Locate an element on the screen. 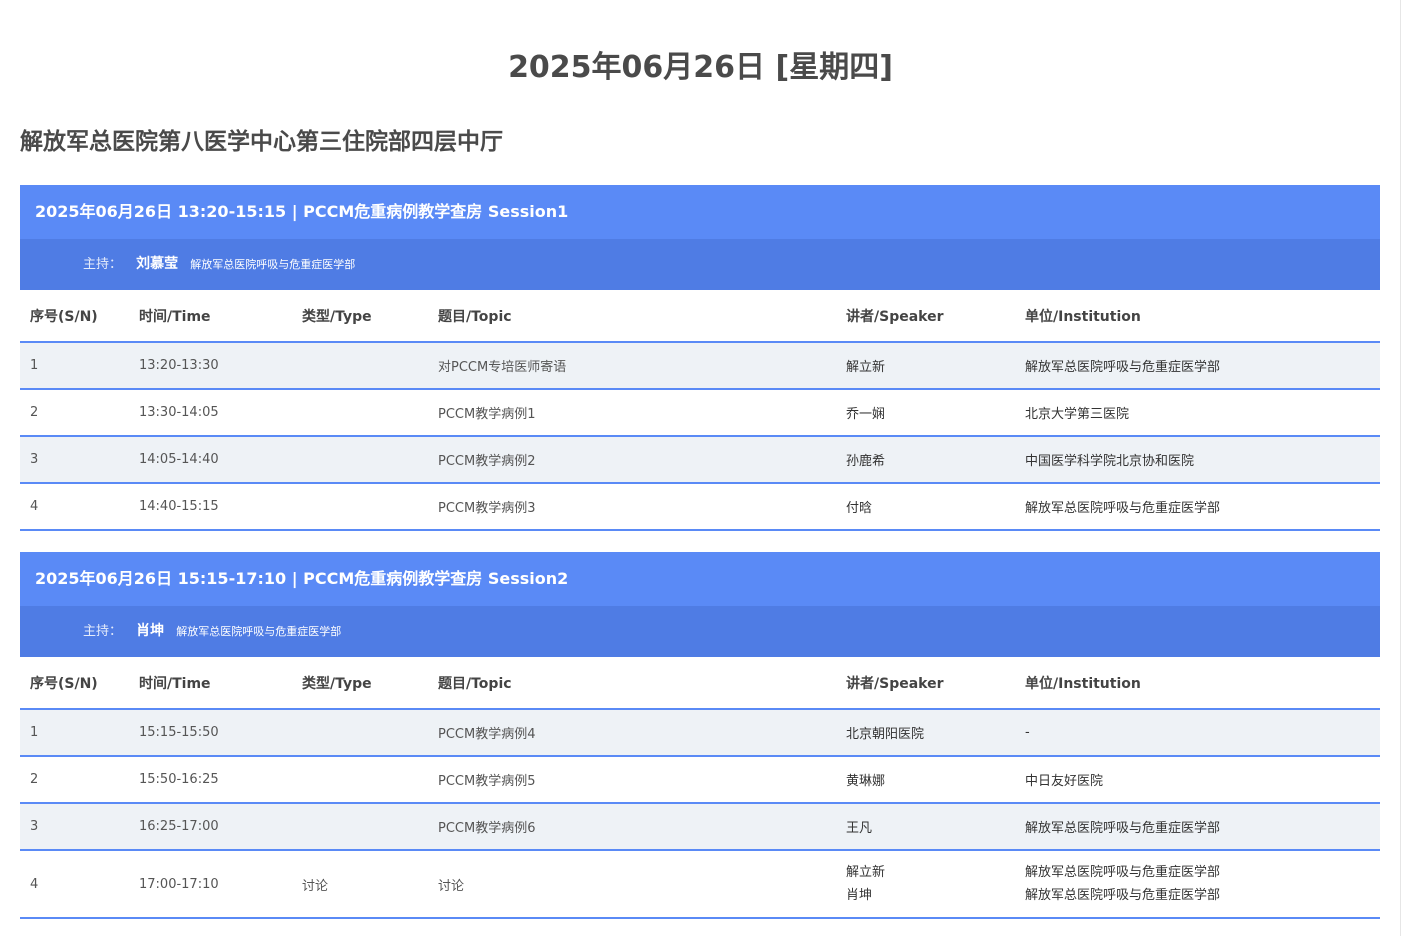 This screenshot has width=1401, height=936. cell-time: 14:40-15:15 is located at coordinates (210, 507).